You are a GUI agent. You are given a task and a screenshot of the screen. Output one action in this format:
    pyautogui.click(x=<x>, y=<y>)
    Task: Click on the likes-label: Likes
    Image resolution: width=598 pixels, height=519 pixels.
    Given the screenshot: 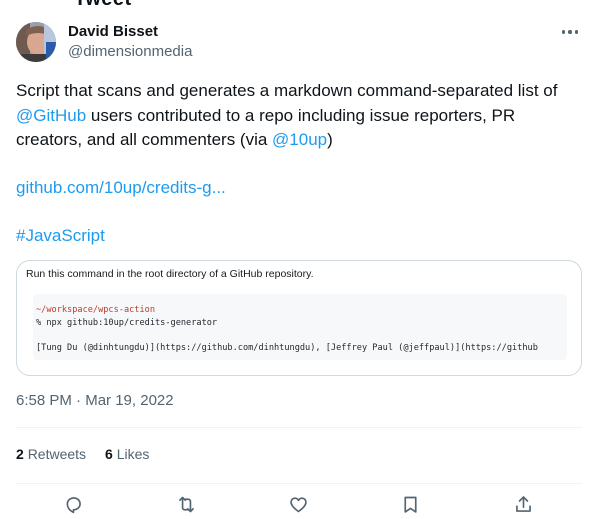 What is the action you would take?
    pyautogui.click(x=133, y=454)
    